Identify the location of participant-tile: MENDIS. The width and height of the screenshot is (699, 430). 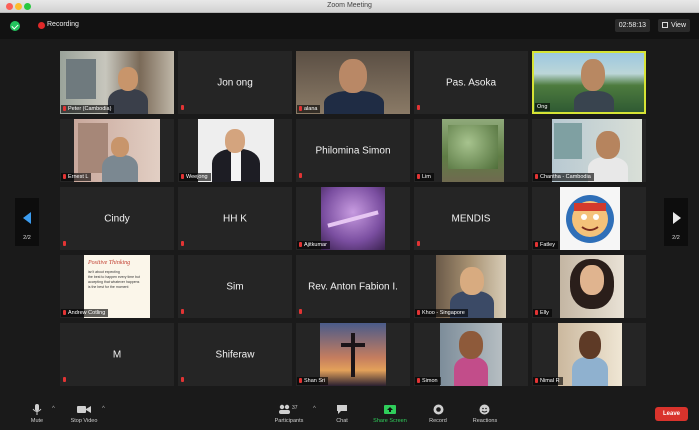
(471, 218).